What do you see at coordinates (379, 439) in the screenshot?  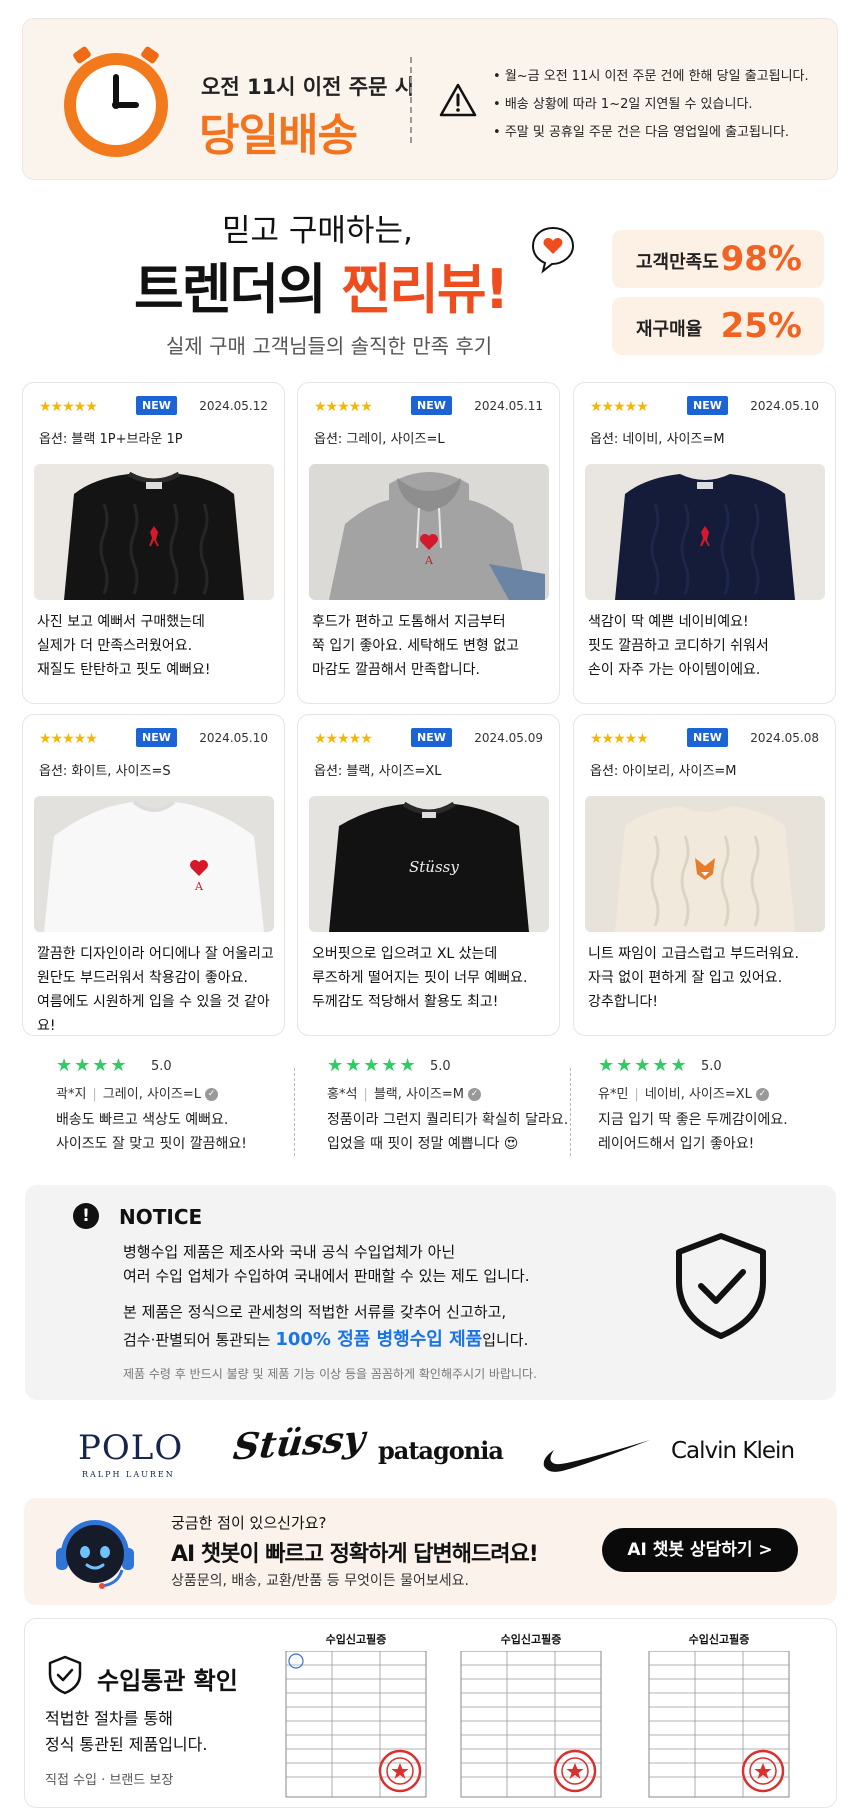 I see `review-option: 옵션: 그레이, 사이즈=L` at bounding box center [379, 439].